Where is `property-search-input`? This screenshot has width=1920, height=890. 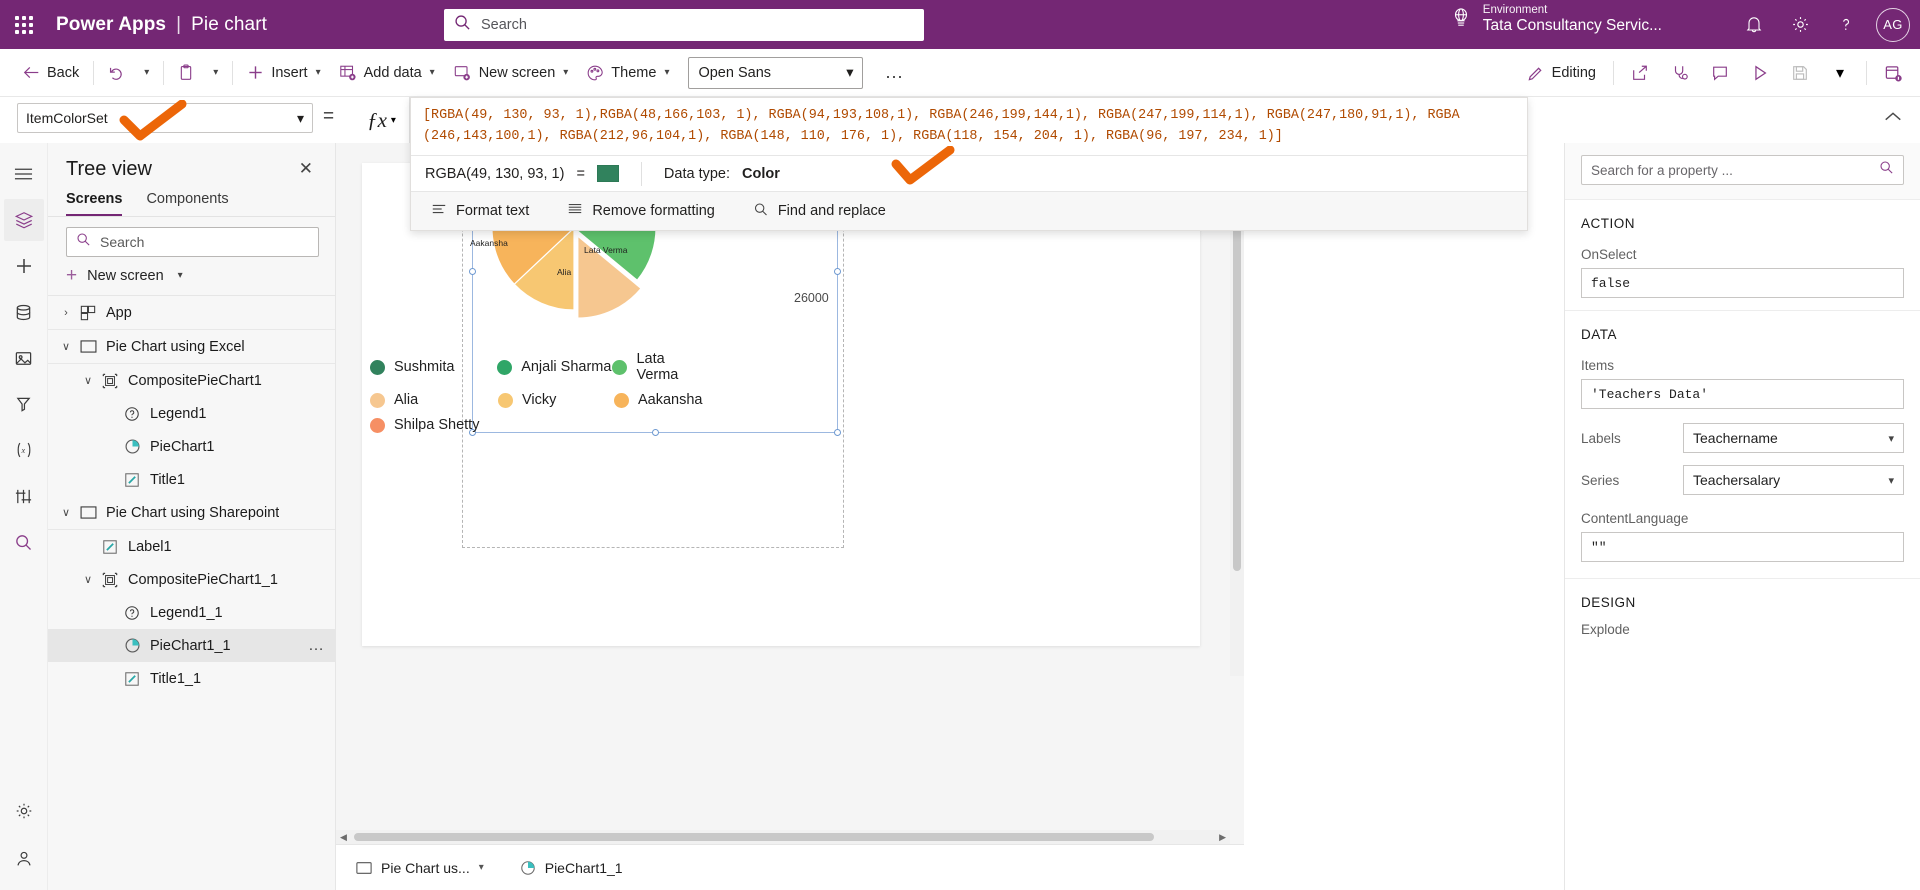 property-search-input is located at coordinates (1735, 170).